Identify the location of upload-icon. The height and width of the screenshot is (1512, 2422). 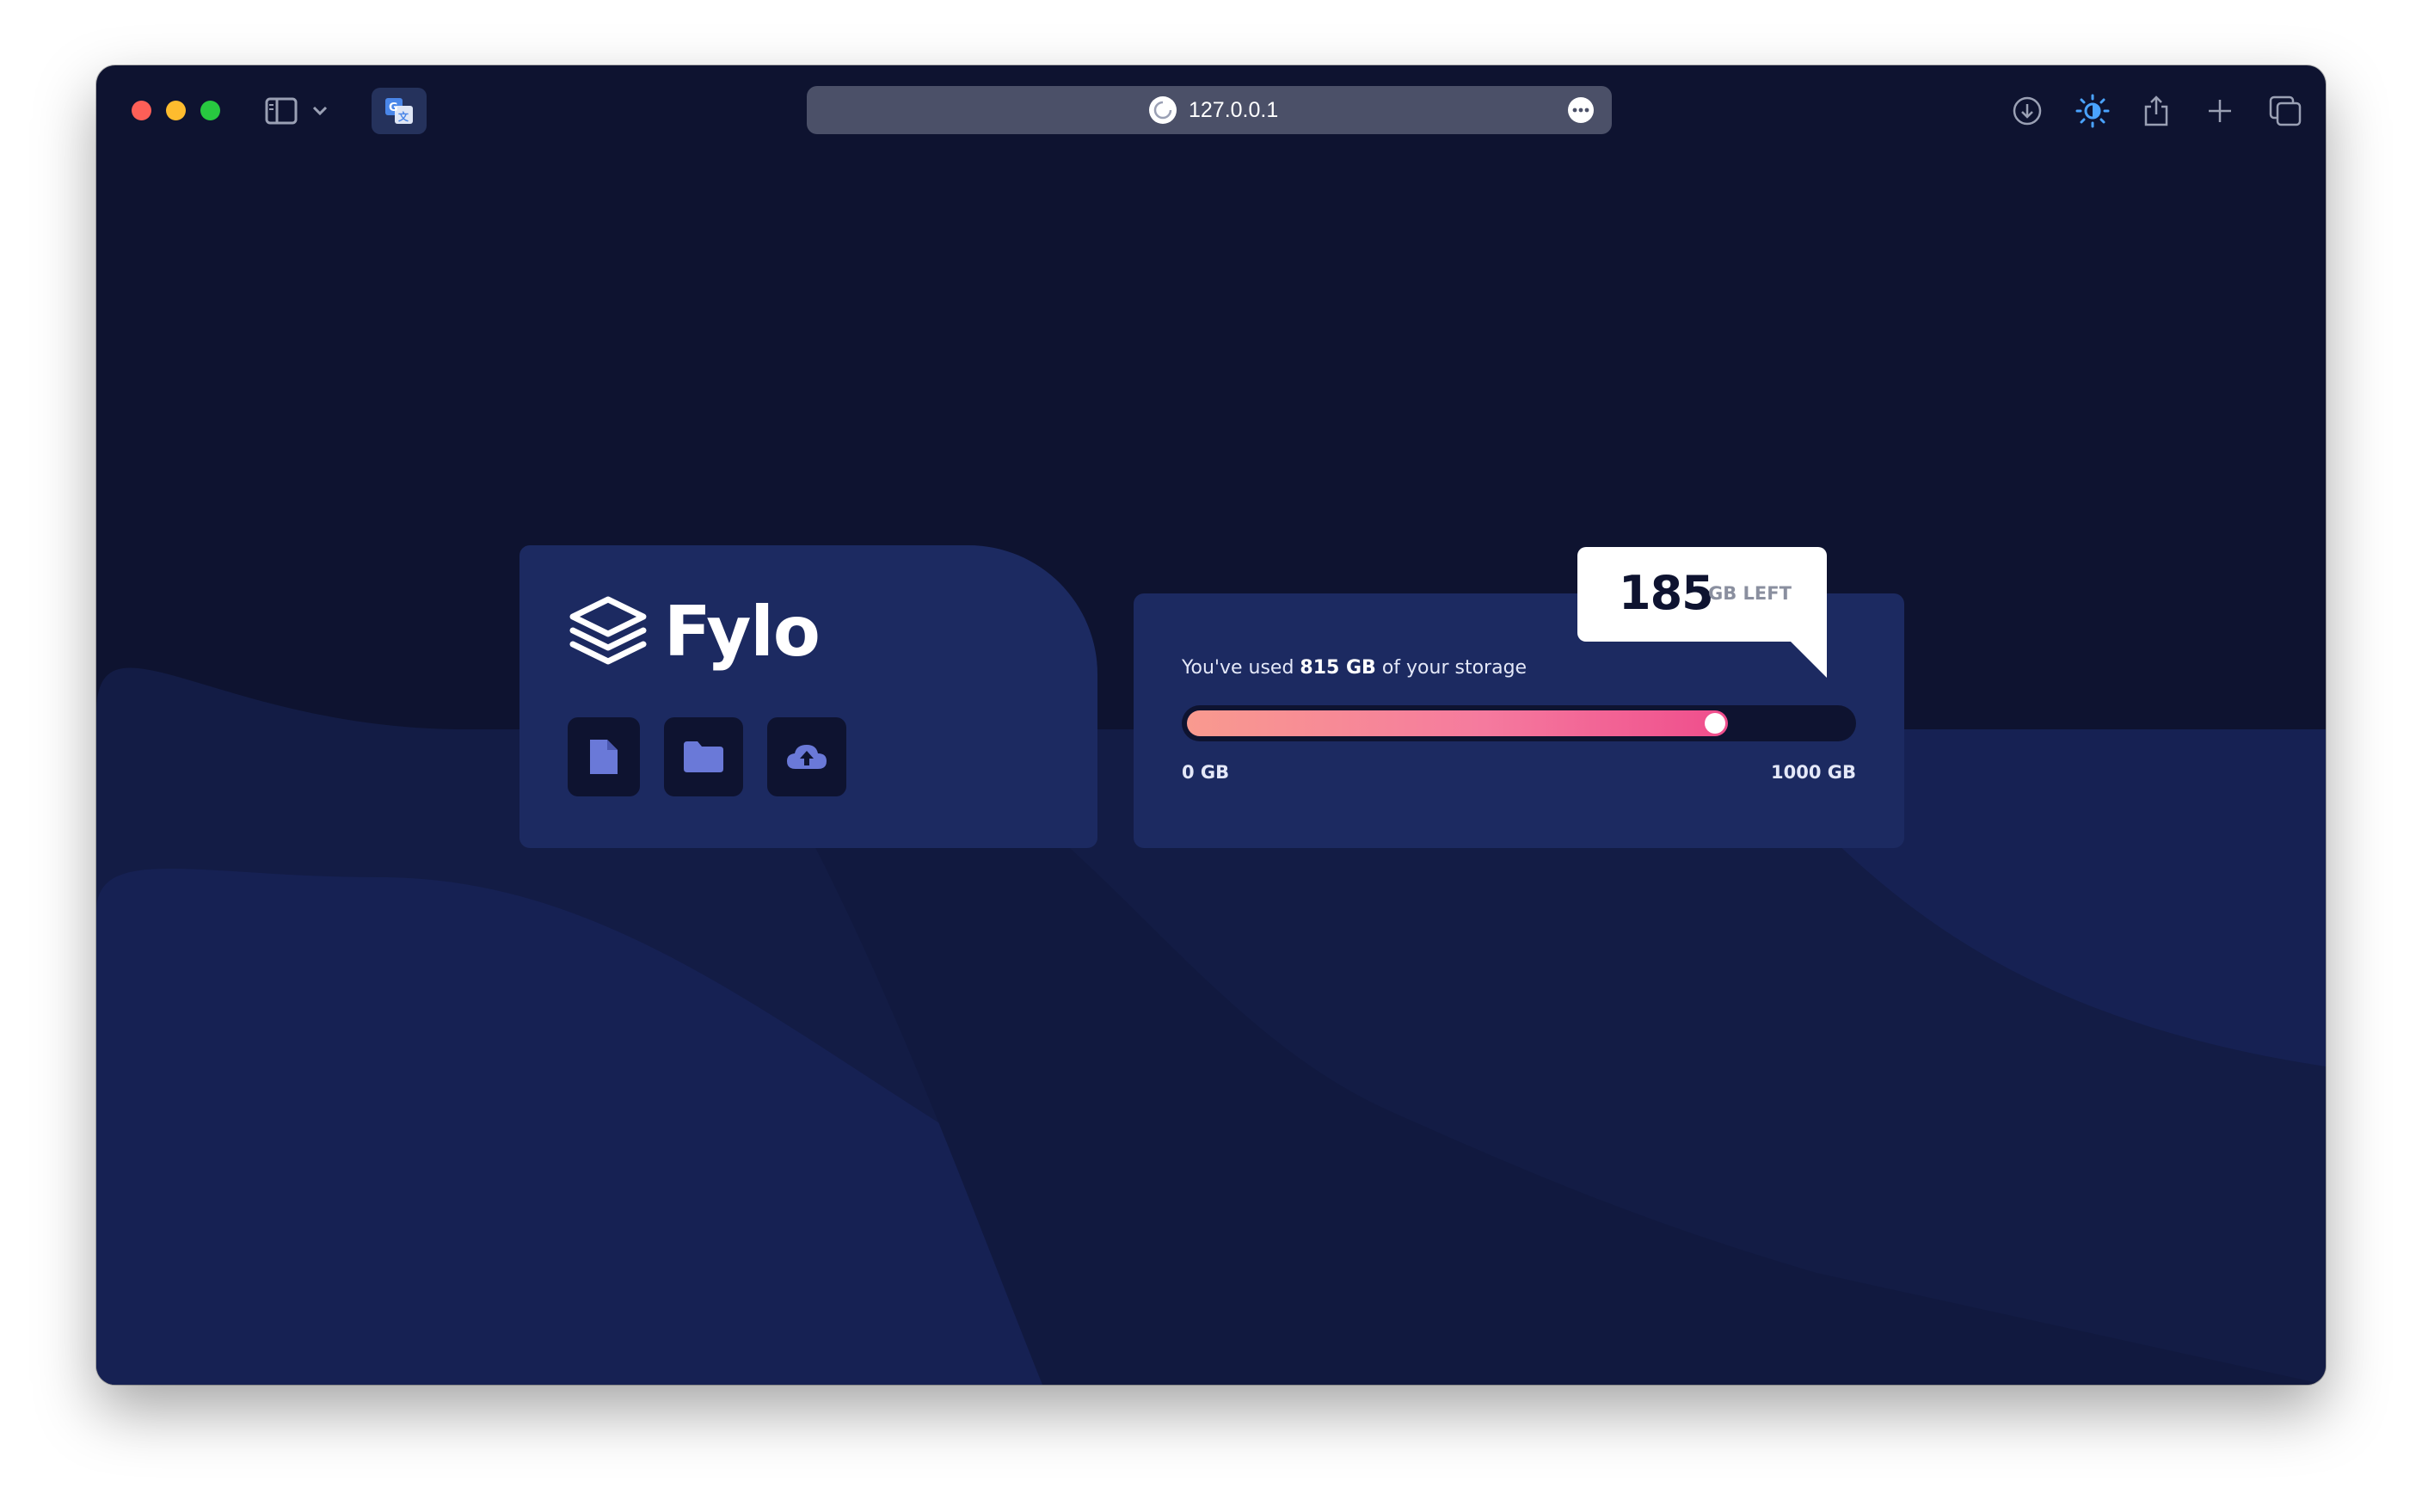
(807, 757).